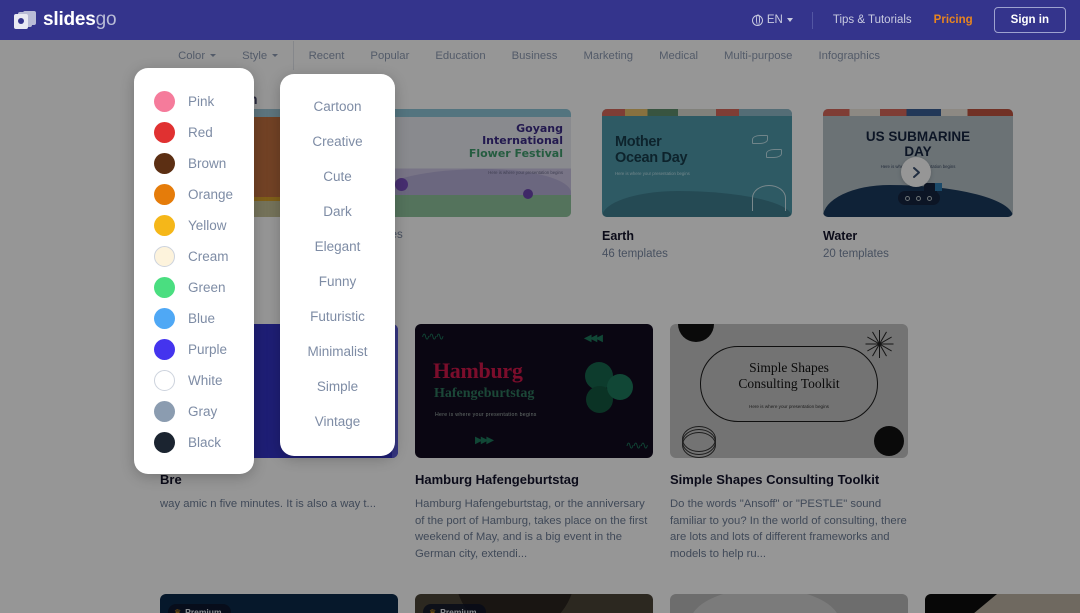  Describe the element at coordinates (812, 20) in the screenshot. I see `header-divider` at that location.